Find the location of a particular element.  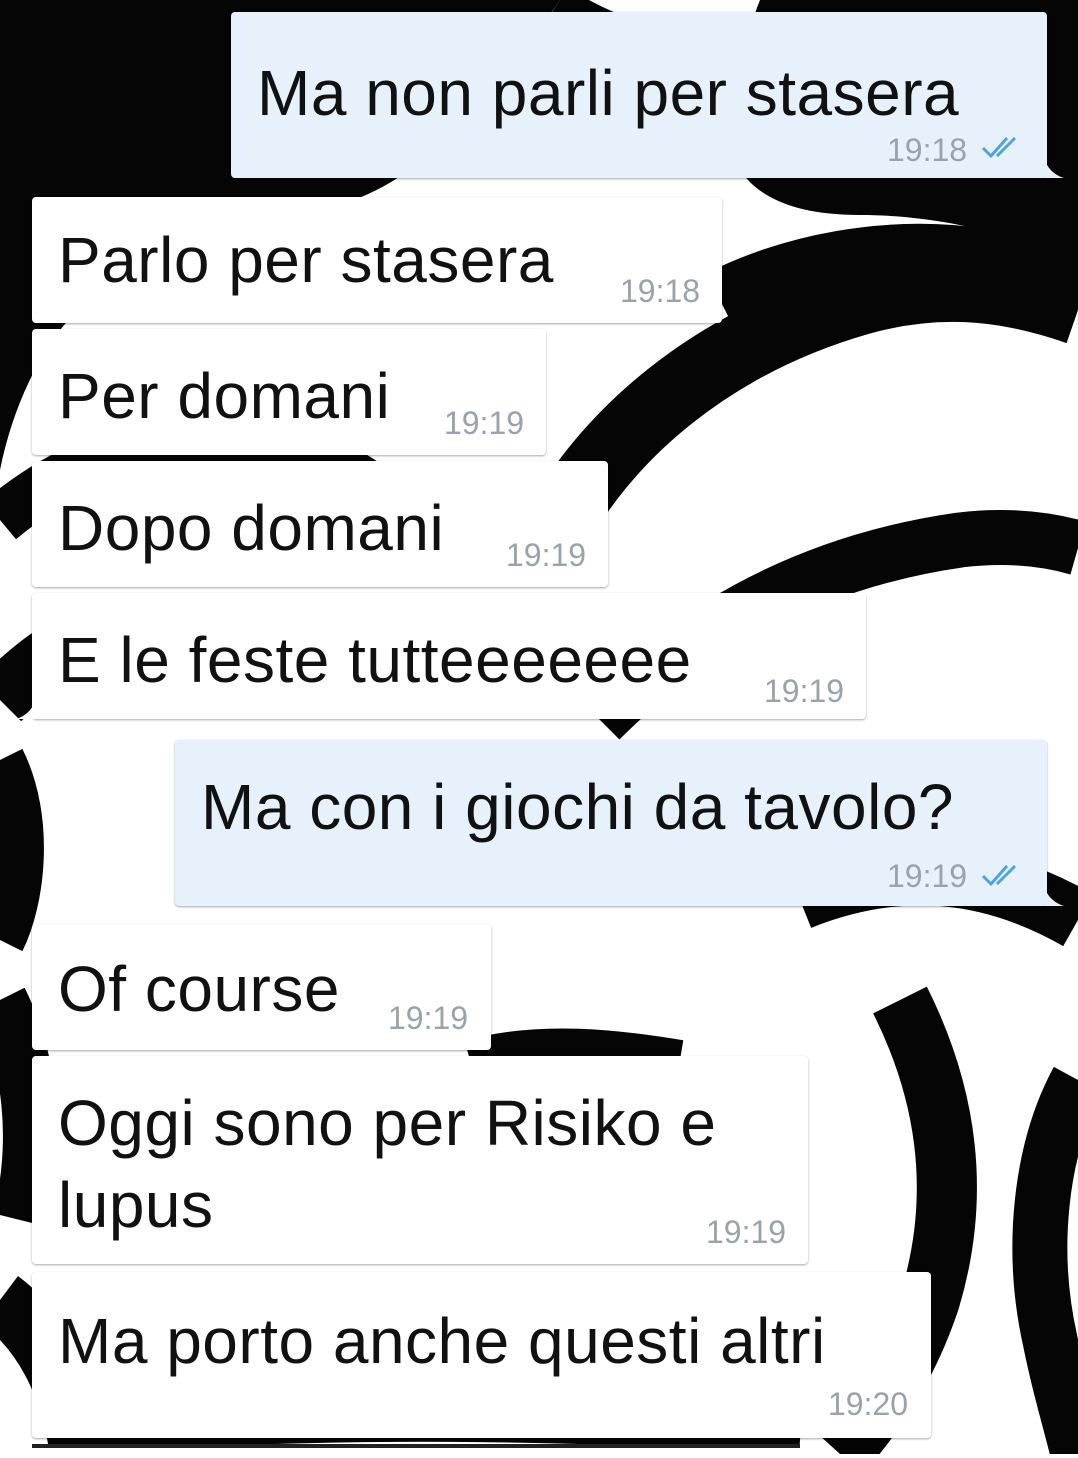

message-bubble-outgoing: Ma con i giochi da tavolo? 19:19 is located at coordinates (611, 823).